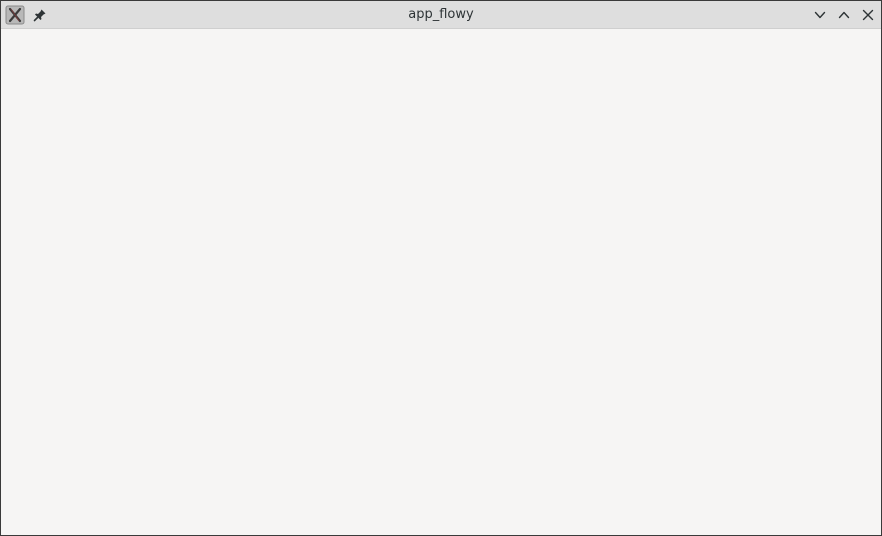 The width and height of the screenshot is (882, 536). I want to click on close-icon, so click(868, 15).